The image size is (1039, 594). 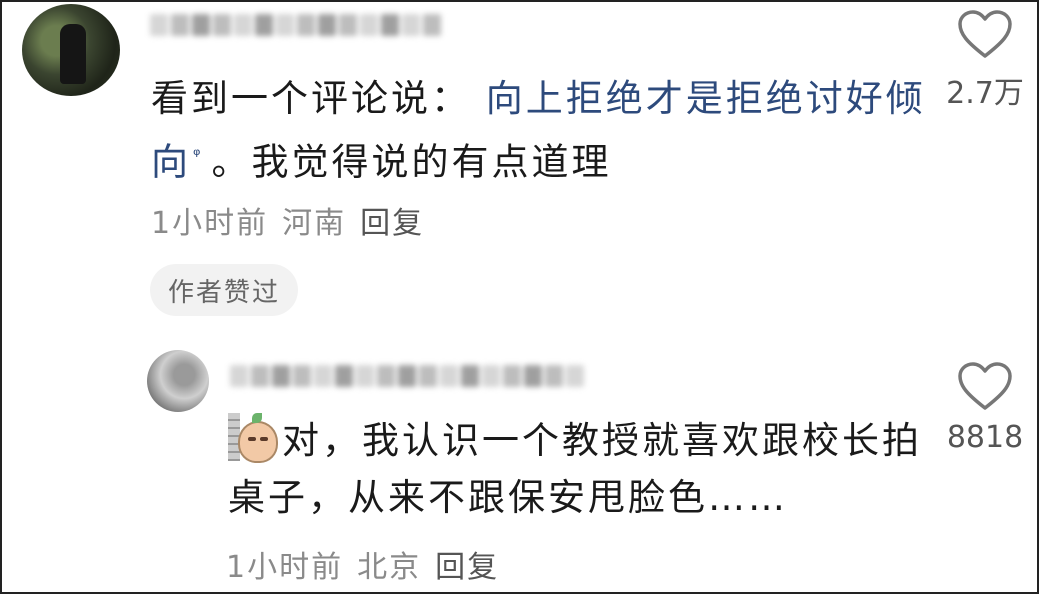 I want to click on potato-sticker-icon, so click(x=253, y=438).